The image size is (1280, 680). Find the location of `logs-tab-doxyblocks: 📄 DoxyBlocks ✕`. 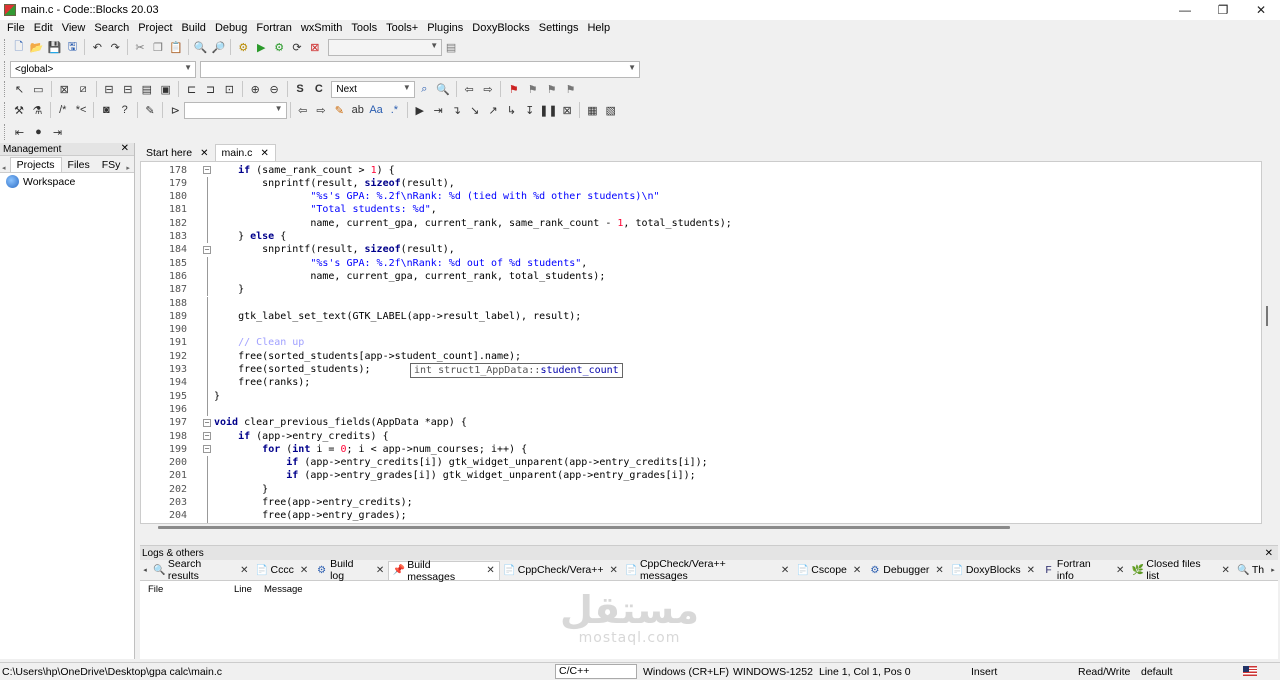

logs-tab-doxyblocks: 📄 DoxyBlocks ✕ is located at coordinates (993, 570).